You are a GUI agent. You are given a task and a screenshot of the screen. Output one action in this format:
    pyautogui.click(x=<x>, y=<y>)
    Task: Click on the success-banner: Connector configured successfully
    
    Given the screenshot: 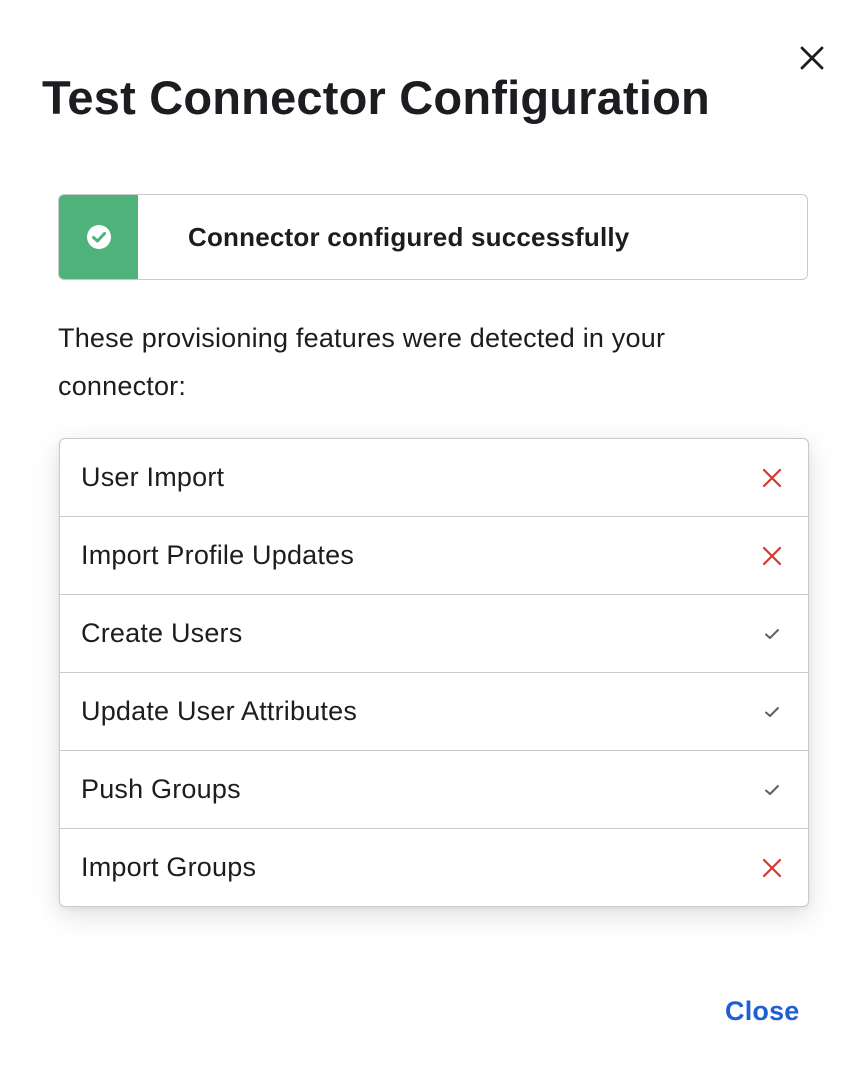 What is the action you would take?
    pyautogui.click(x=433, y=237)
    